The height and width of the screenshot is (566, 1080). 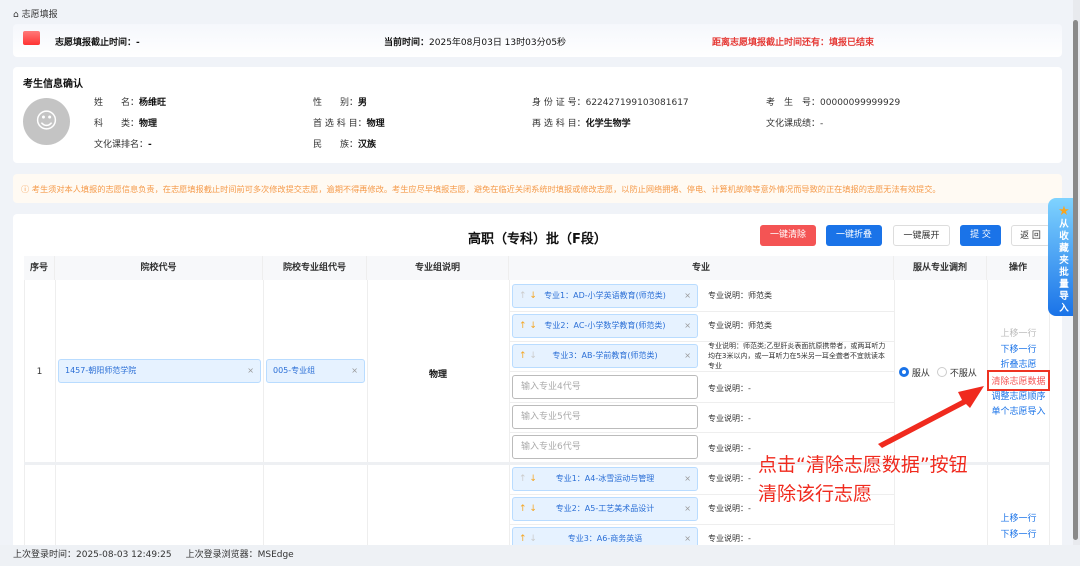 What do you see at coordinates (159, 371) in the screenshot?
I see `school-select: 1457-朝阳师范学院 ×` at bounding box center [159, 371].